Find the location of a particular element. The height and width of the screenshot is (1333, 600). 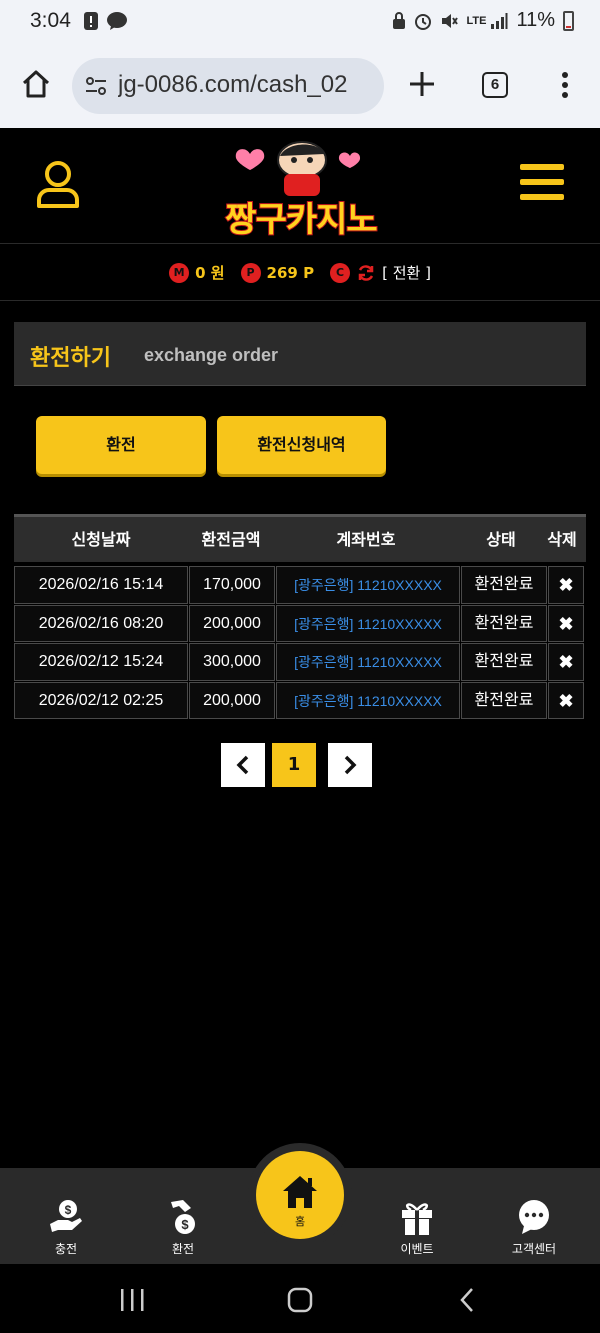

hamburger-menu-icon is located at coordinates (542, 184).